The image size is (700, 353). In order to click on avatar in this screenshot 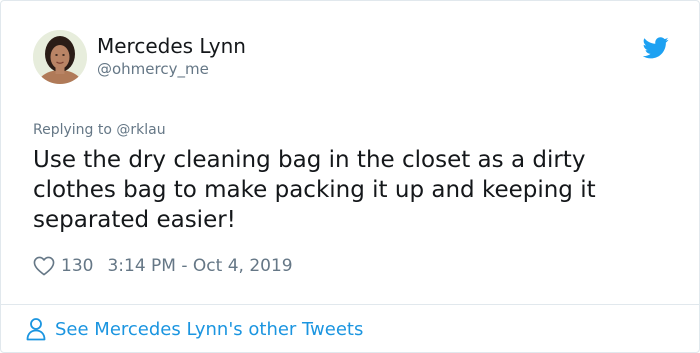, I will do `click(60, 57)`.